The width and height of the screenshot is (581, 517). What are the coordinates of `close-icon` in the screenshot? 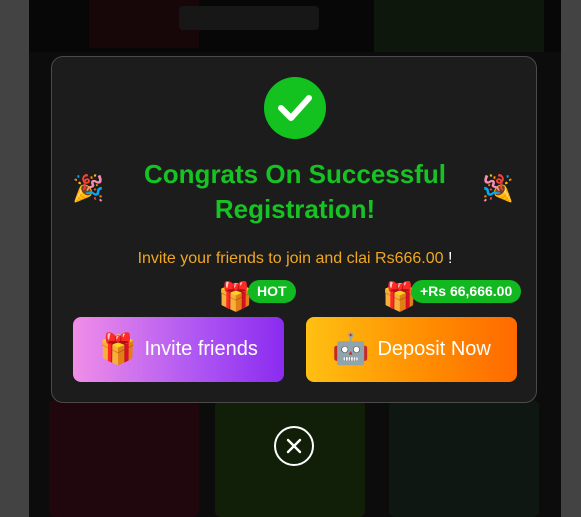 It's located at (294, 446).